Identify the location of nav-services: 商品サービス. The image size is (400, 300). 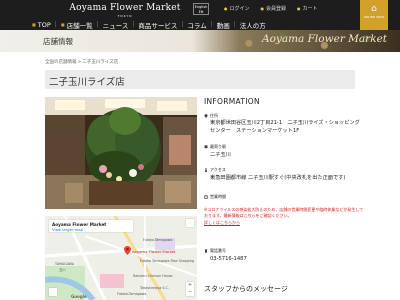
(157, 25).